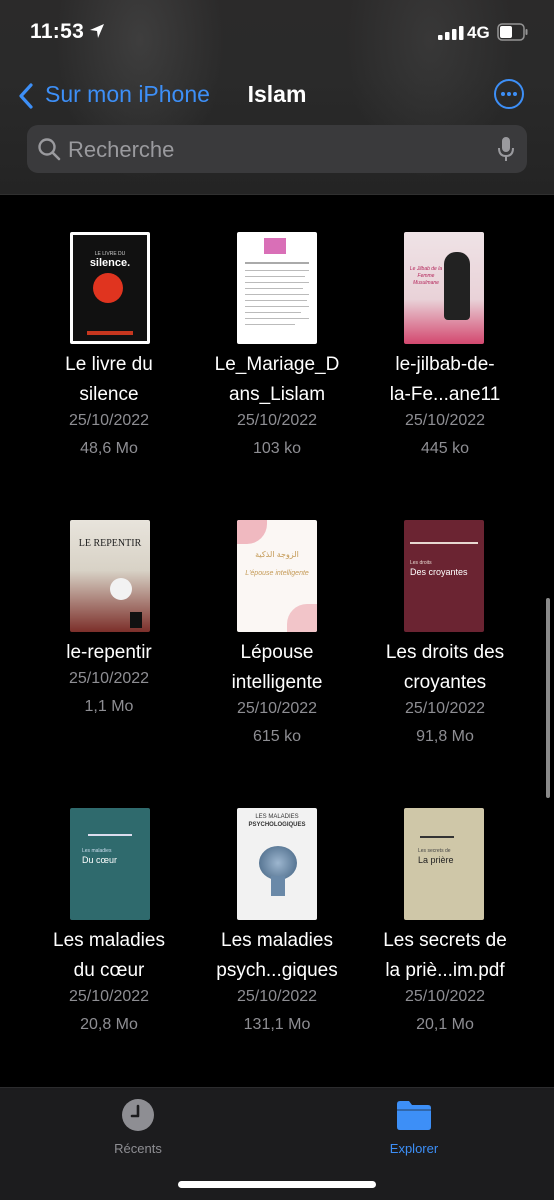 This screenshot has width=554, height=1200. I want to click on cover-figure, so click(457, 286).